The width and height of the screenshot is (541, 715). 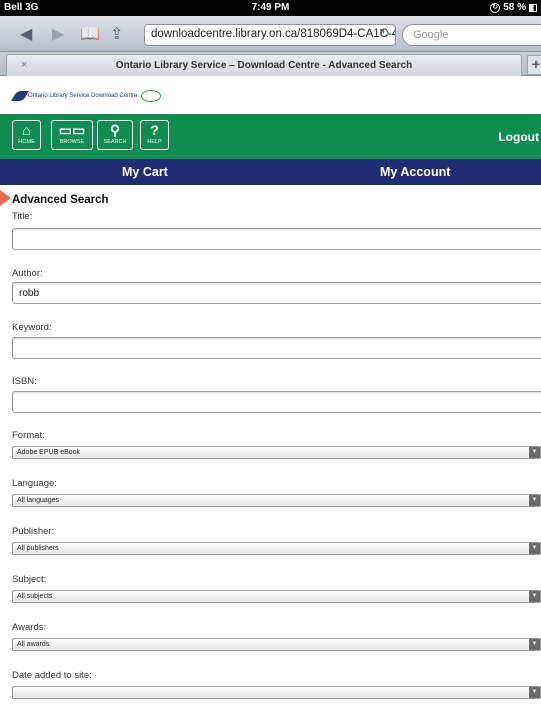 What do you see at coordinates (26, 34) in the screenshot?
I see `back-arrow-icon: ◀` at bounding box center [26, 34].